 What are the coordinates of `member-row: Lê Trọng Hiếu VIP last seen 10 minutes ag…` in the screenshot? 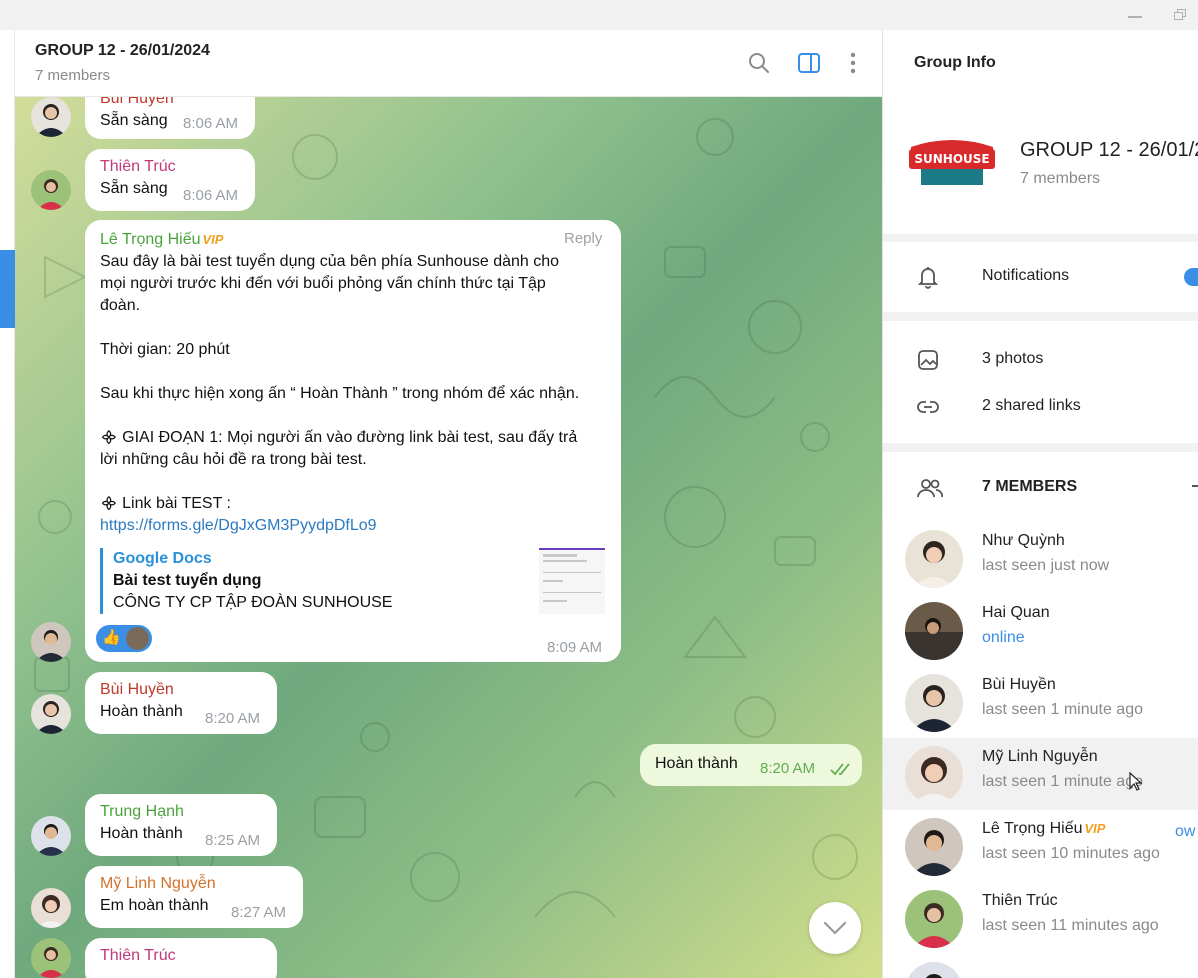 It's located at (1040, 846).